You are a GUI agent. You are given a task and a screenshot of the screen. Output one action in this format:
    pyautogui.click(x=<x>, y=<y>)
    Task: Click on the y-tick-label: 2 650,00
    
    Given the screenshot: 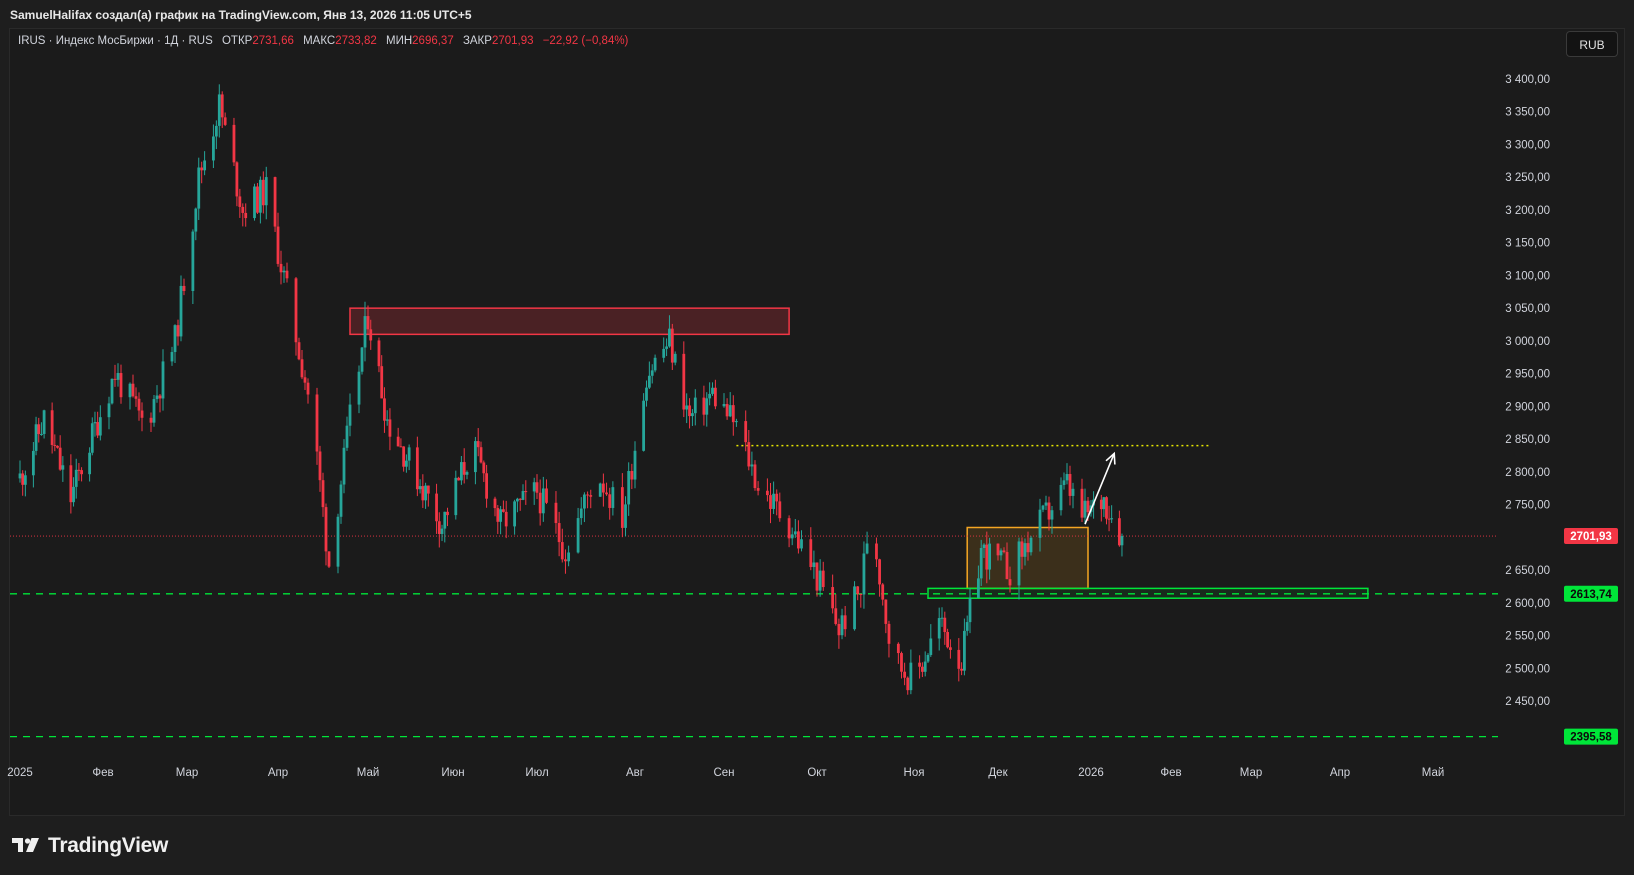 What is the action you would take?
    pyautogui.click(x=1527, y=571)
    